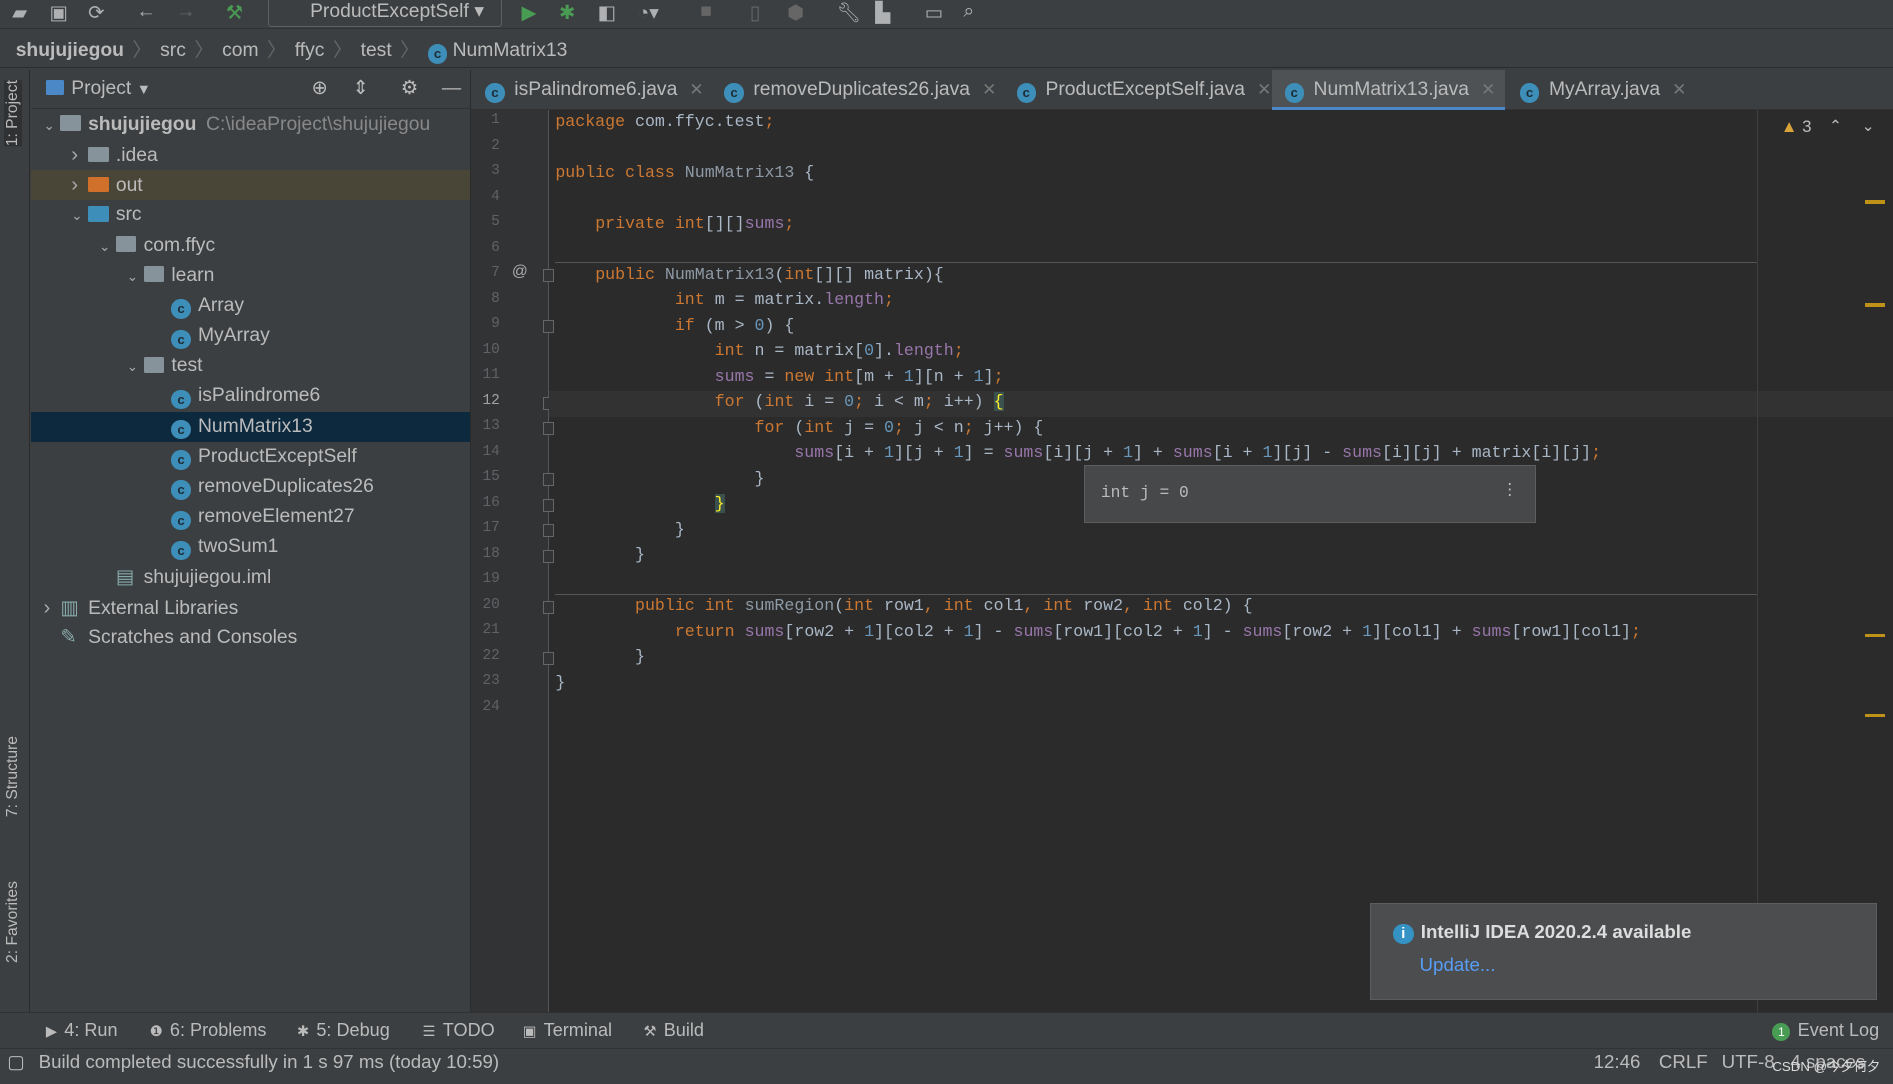 The width and height of the screenshot is (1893, 1084). What do you see at coordinates (361, 89) in the screenshot?
I see `collapse-all-icon: ⇕` at bounding box center [361, 89].